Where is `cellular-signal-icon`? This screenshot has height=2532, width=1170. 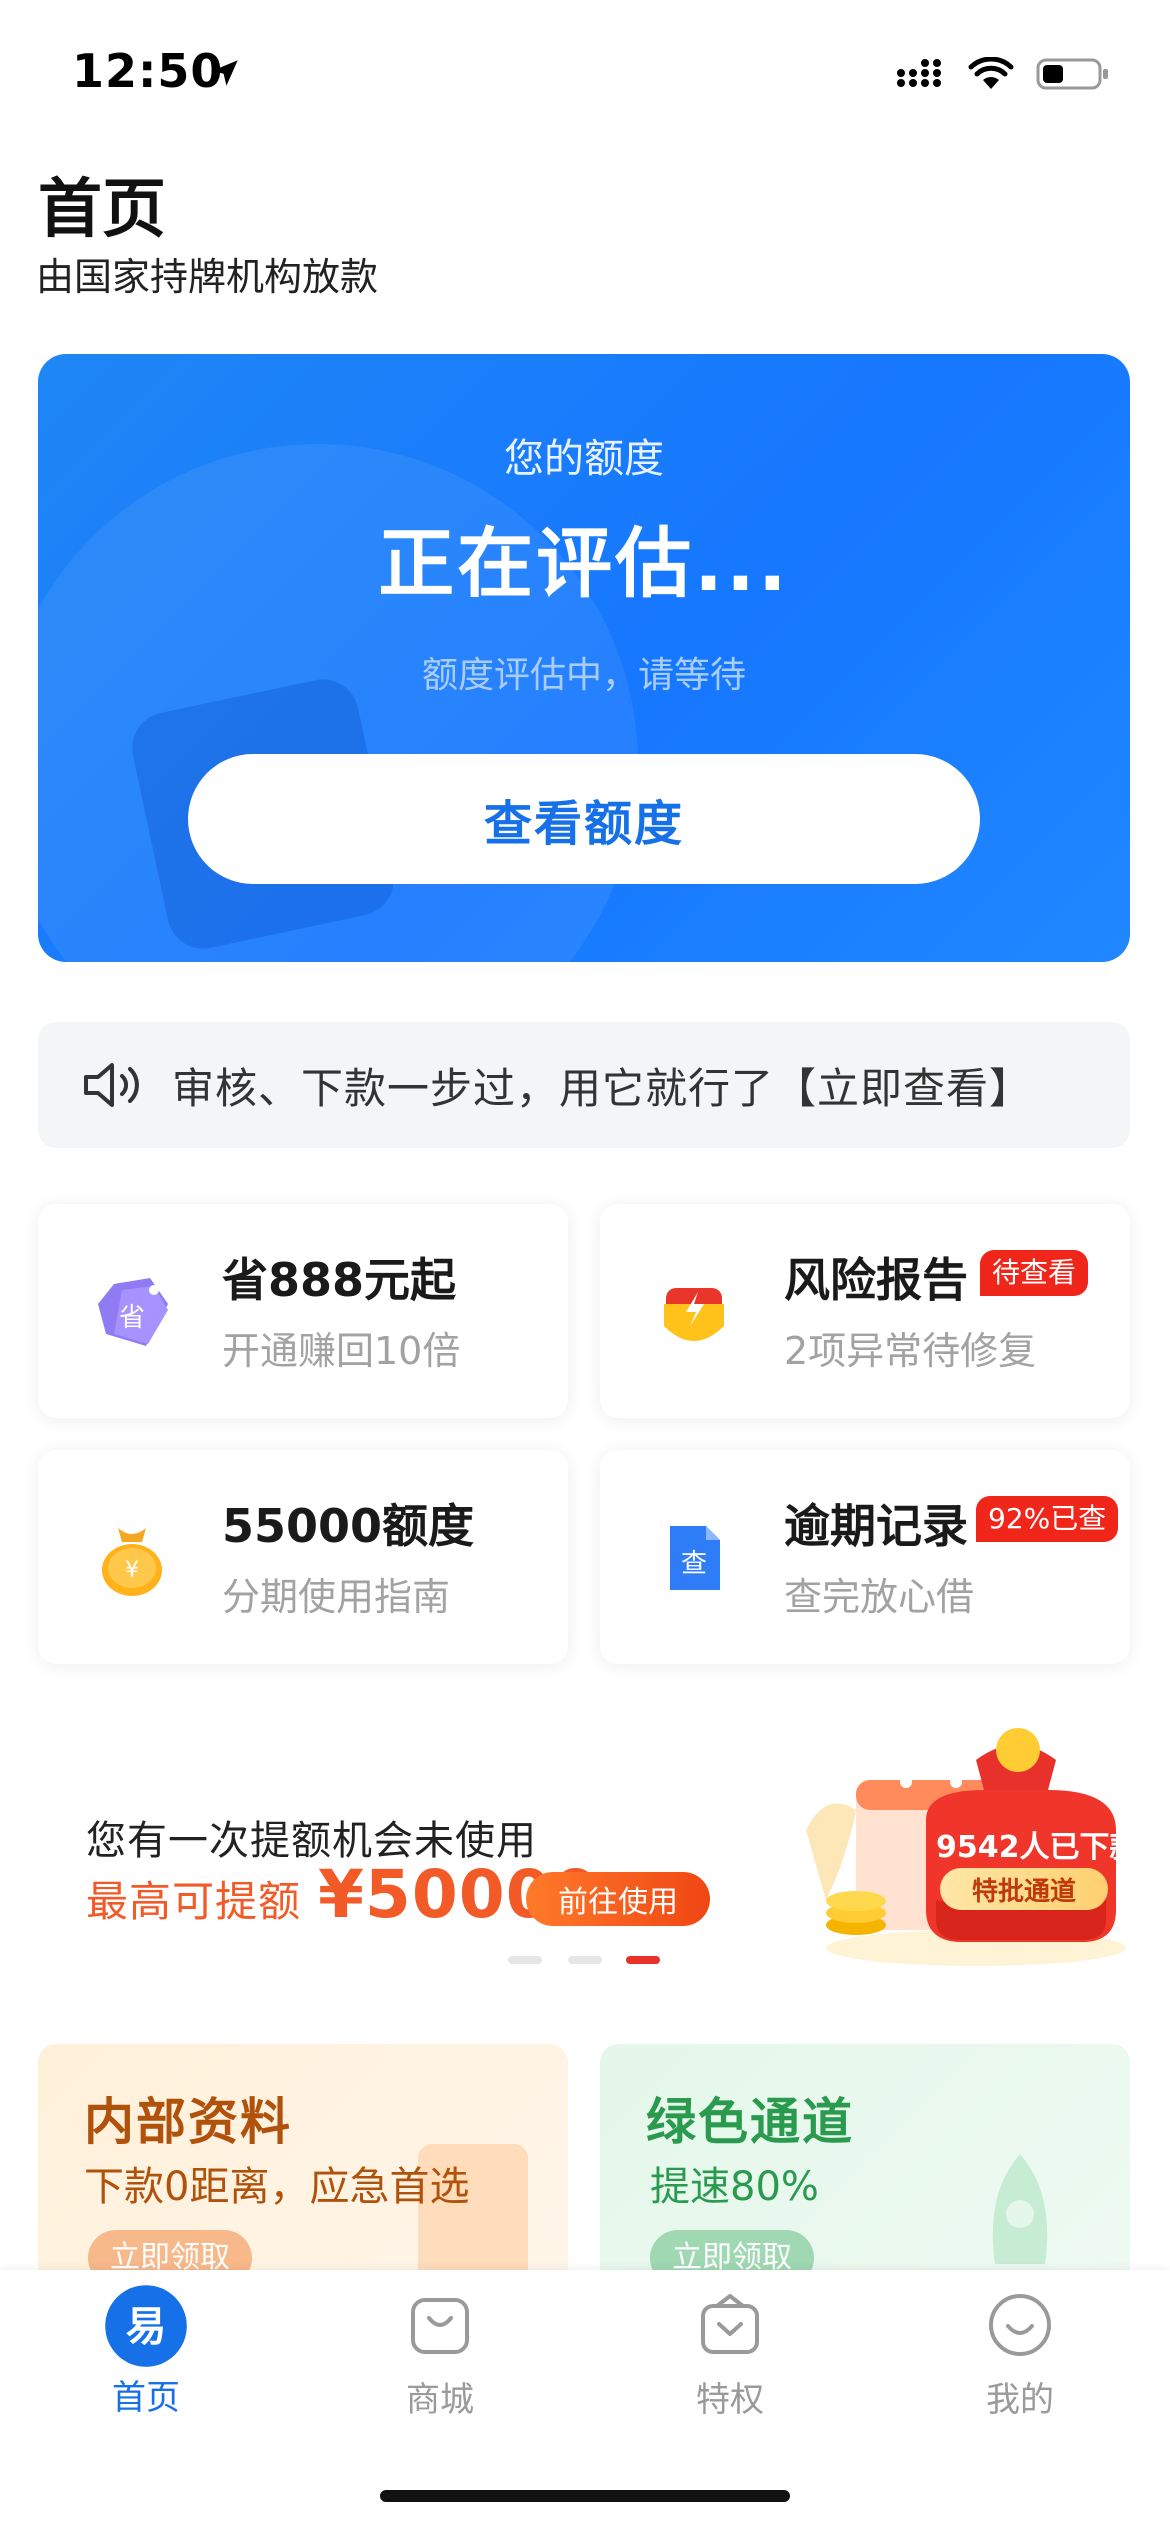 cellular-signal-icon is located at coordinates (919, 73).